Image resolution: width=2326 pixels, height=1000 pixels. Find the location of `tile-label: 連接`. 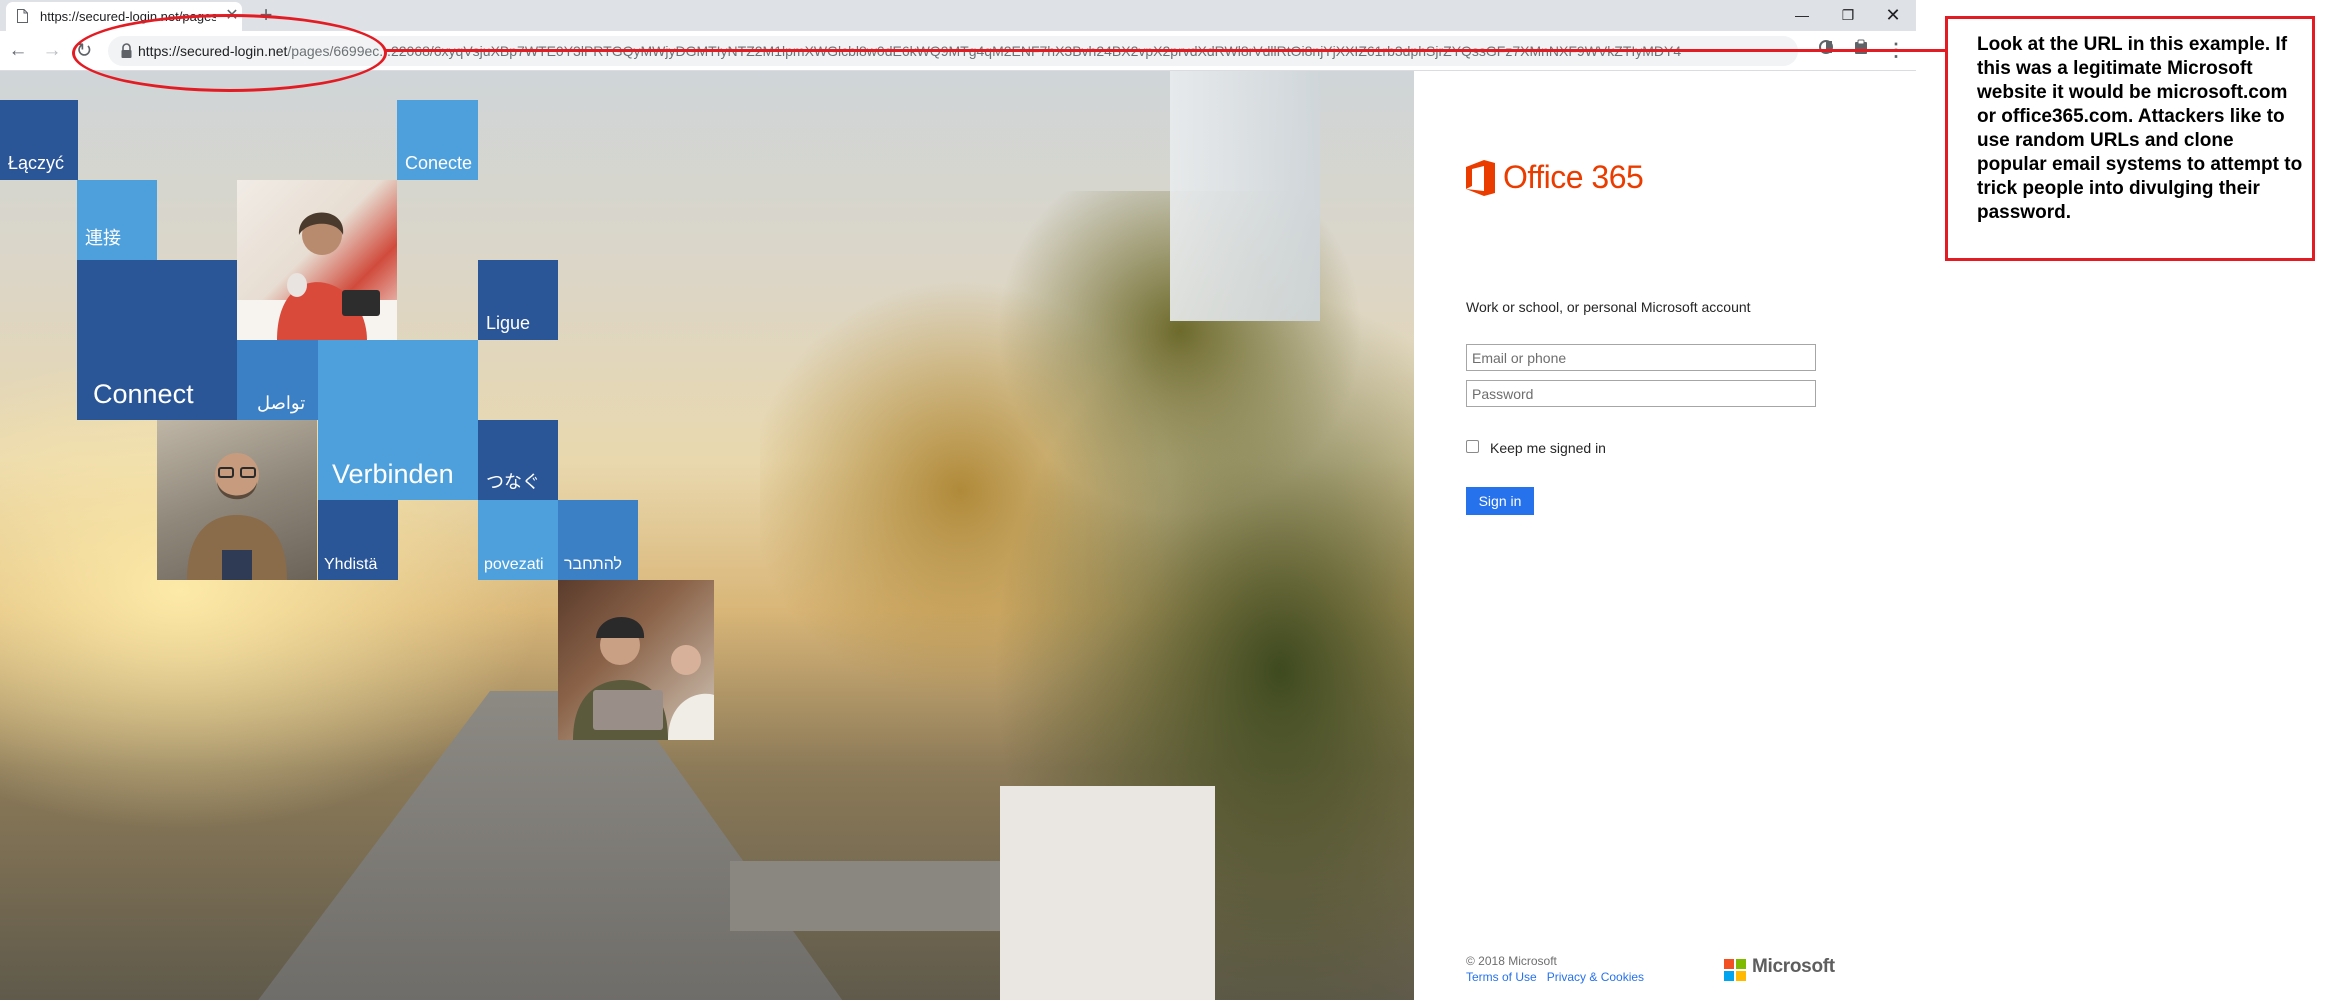

tile-label: 連接 is located at coordinates (103, 238).